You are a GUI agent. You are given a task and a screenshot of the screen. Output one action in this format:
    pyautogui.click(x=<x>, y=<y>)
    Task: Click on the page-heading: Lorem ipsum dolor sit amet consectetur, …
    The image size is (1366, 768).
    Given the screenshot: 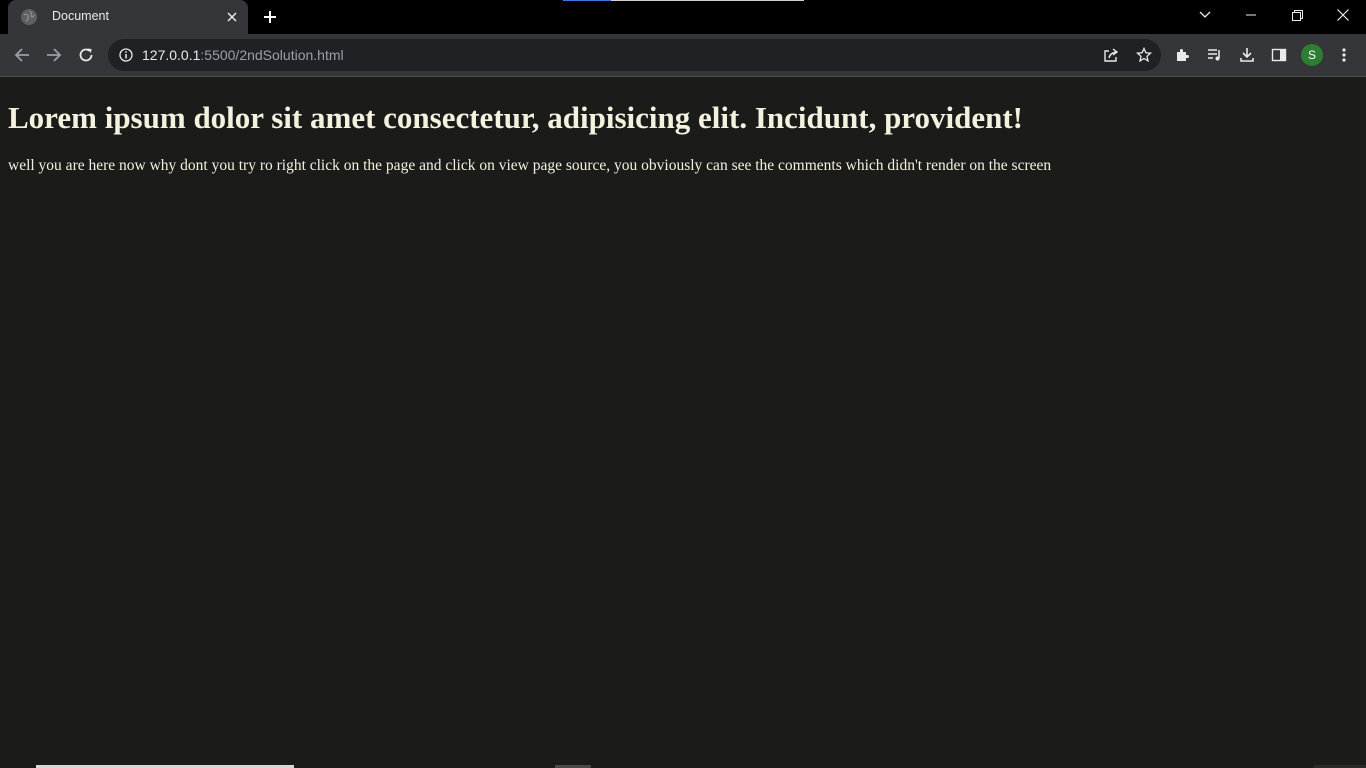 What is the action you would take?
    pyautogui.click(x=516, y=117)
    